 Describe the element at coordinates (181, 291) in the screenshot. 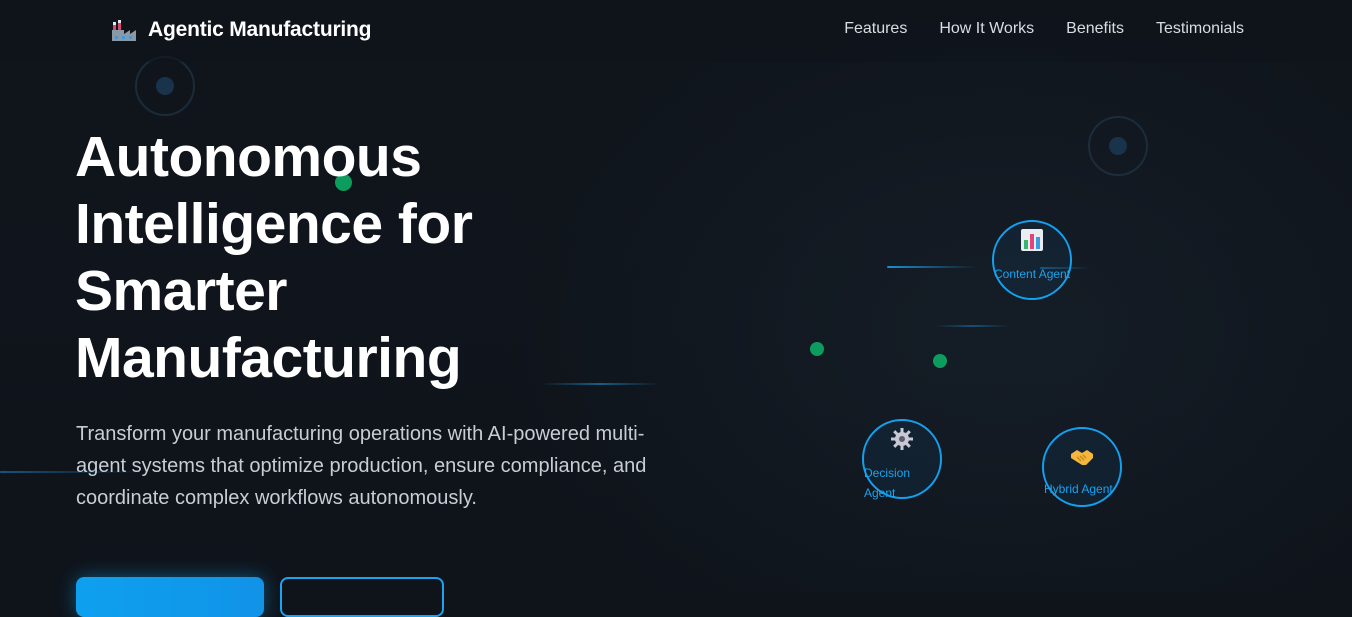

I see `hero-title-line: Smarter` at that location.